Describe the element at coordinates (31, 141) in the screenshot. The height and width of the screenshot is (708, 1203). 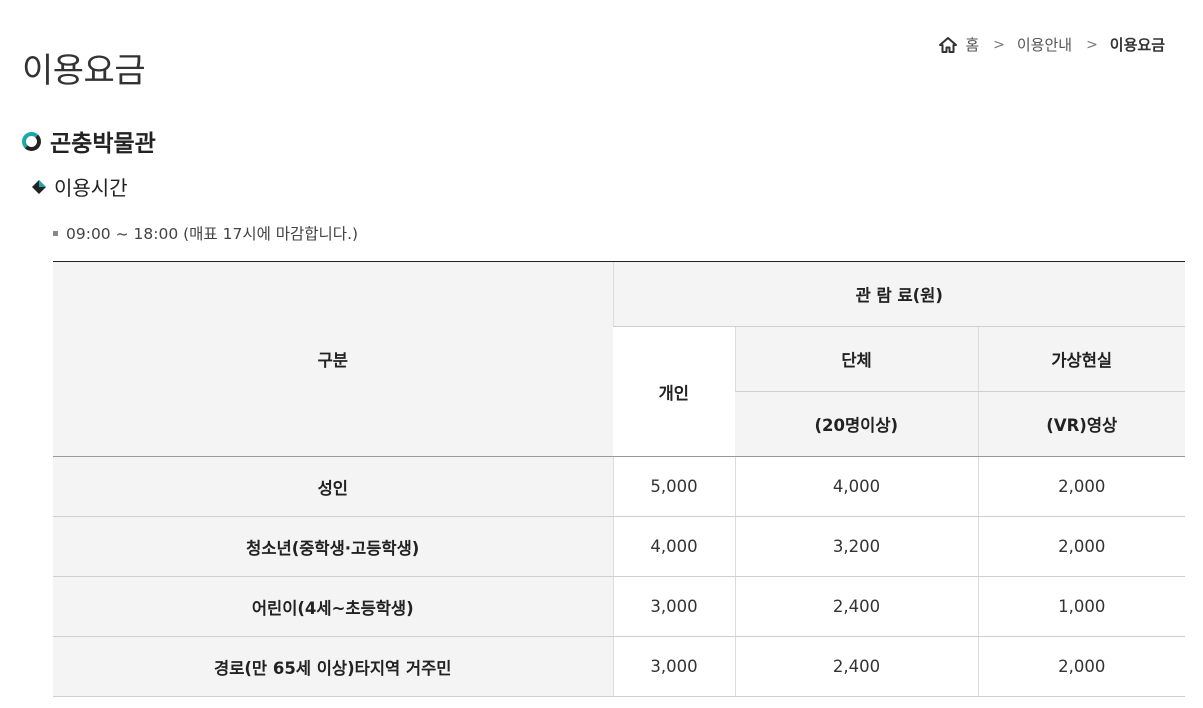
I see `ring-bullet-icon` at that location.